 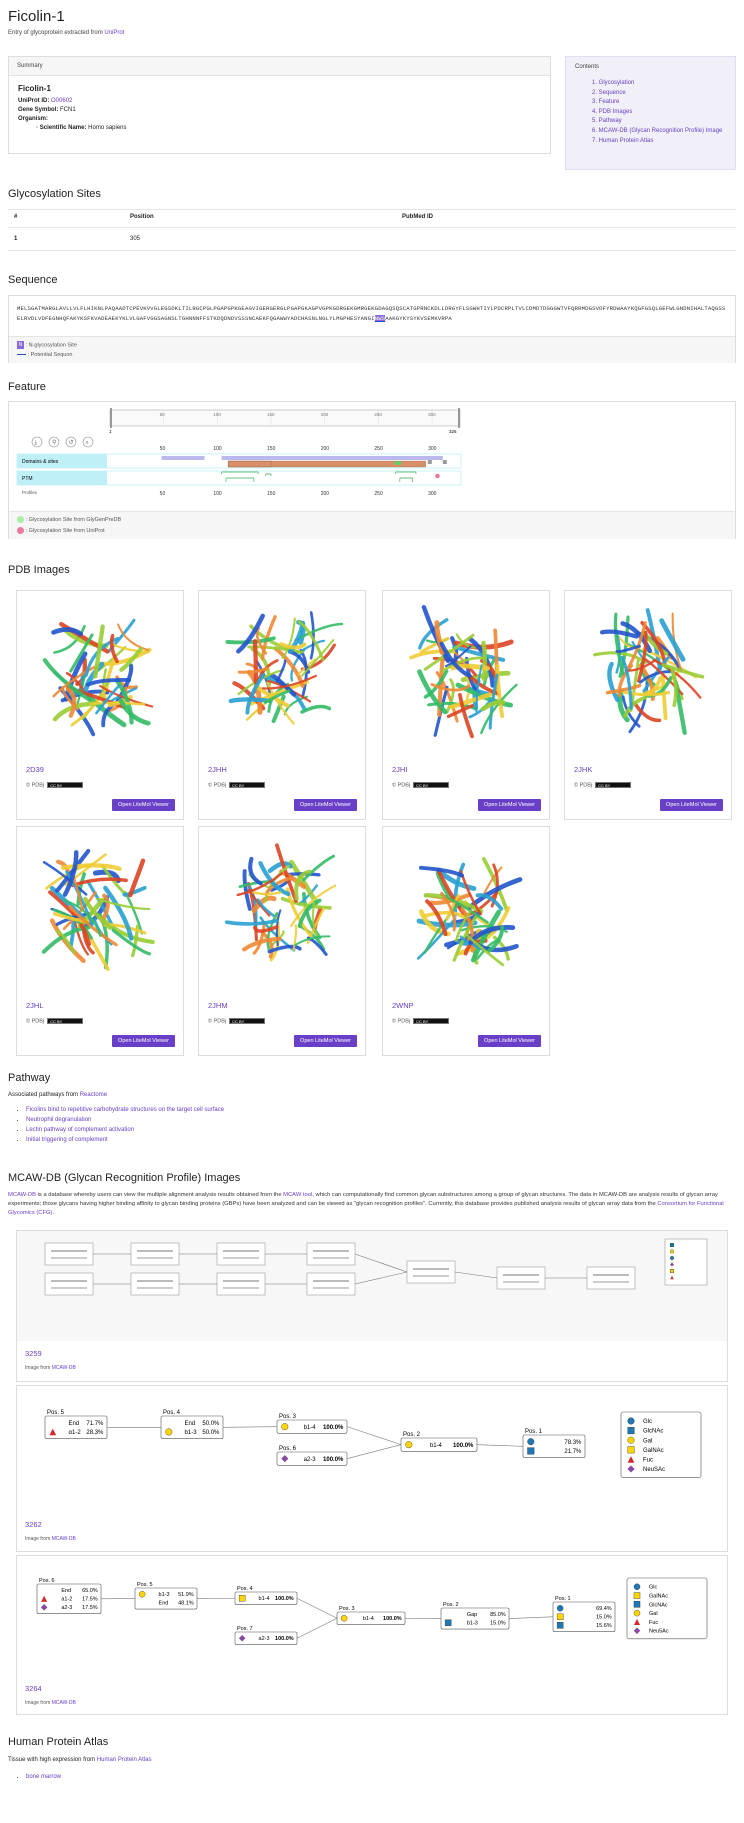 I want to click on list-item-link: Lectin pathway of complement activation, so click(x=80, y=1130).